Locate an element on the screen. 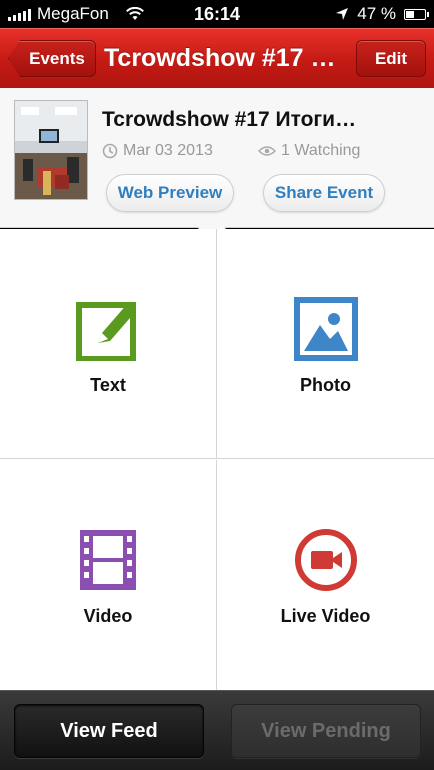 The height and width of the screenshot is (770, 434). navigation-bar: Events Tcrowdshow #17 Итоги… Edit is located at coordinates (217, 58).